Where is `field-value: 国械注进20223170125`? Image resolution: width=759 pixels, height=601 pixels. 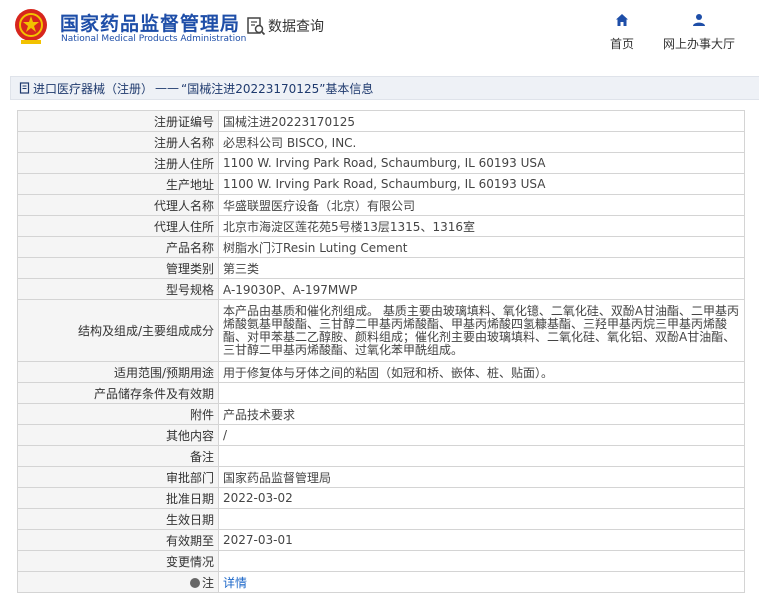 field-value: 国械注进20223170125 is located at coordinates (481, 121).